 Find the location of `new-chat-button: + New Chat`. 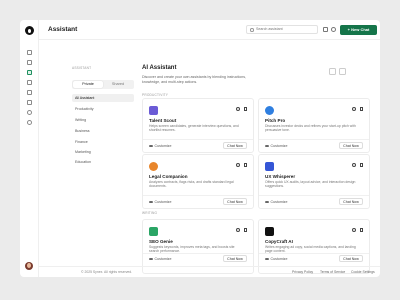

new-chat-button: + New Chat is located at coordinates (358, 30).